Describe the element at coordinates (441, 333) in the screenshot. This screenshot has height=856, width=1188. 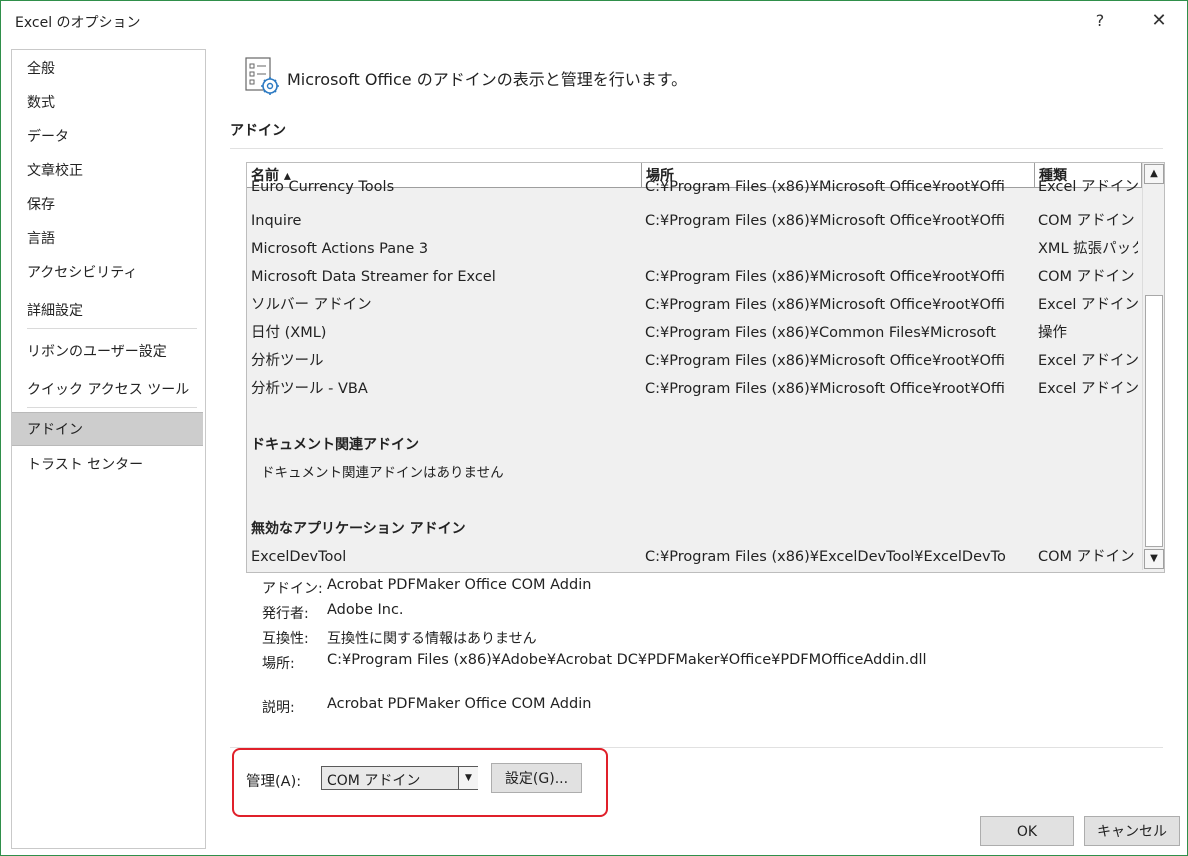
I see `table-row-name: 日付 (XML)` at that location.